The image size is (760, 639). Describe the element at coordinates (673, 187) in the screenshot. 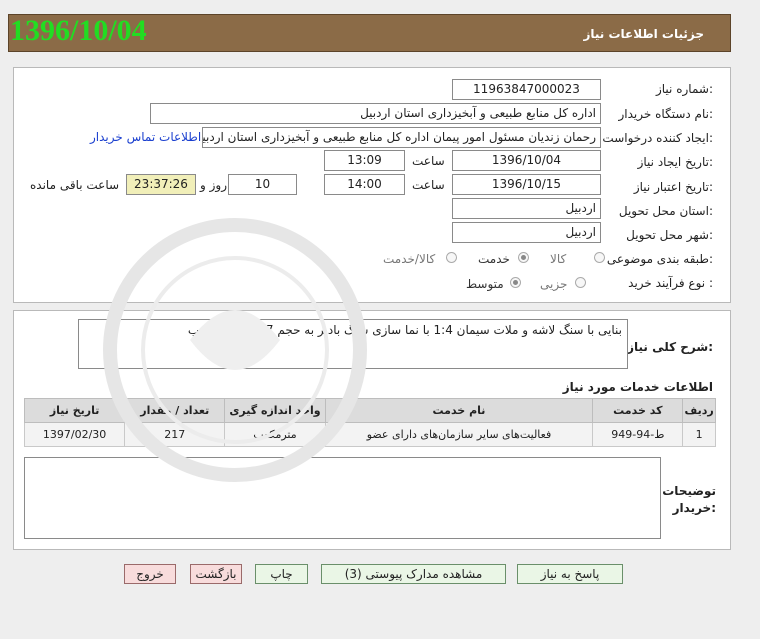

I see `validity-date-label: تاریخ اعتبار نیاز:` at that location.